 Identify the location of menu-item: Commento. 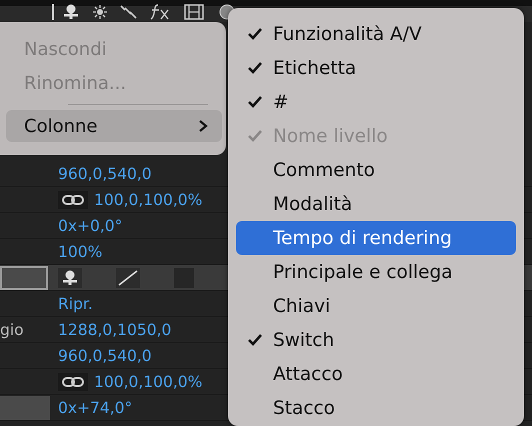
(376, 170).